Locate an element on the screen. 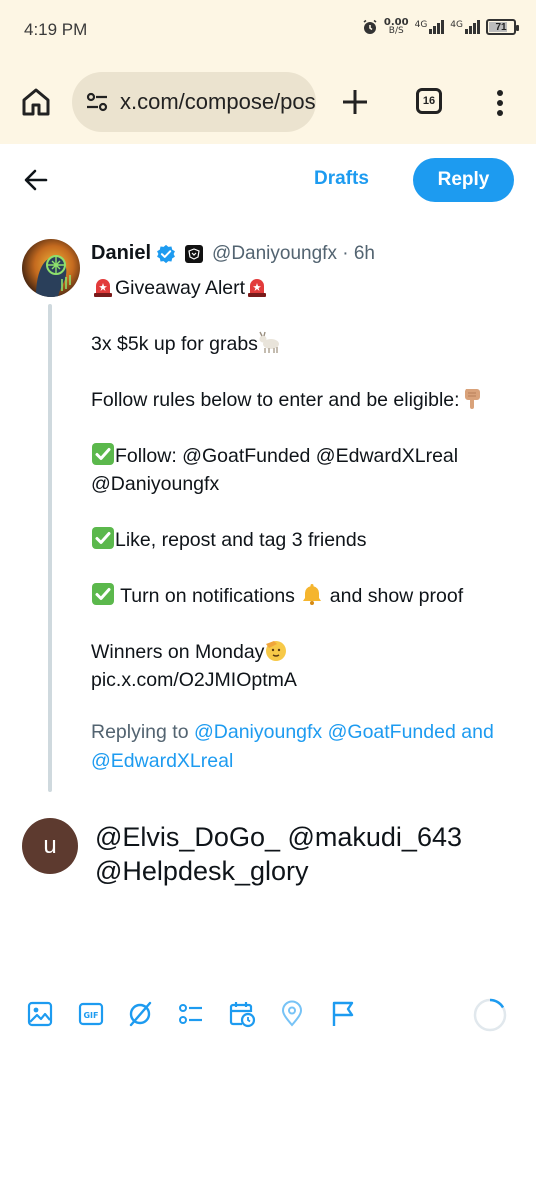 This screenshot has height=1200, width=536. thread-line is located at coordinates (50, 548).